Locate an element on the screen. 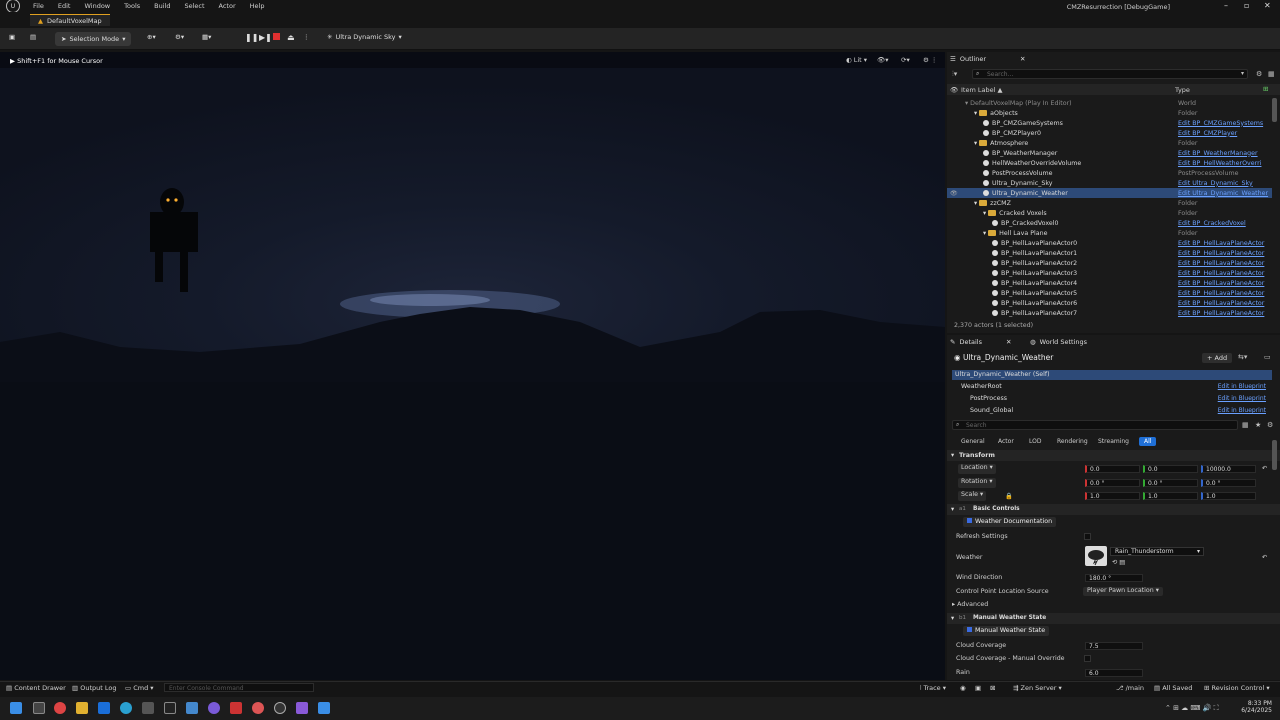  task-view-icon is located at coordinates (39, 708).